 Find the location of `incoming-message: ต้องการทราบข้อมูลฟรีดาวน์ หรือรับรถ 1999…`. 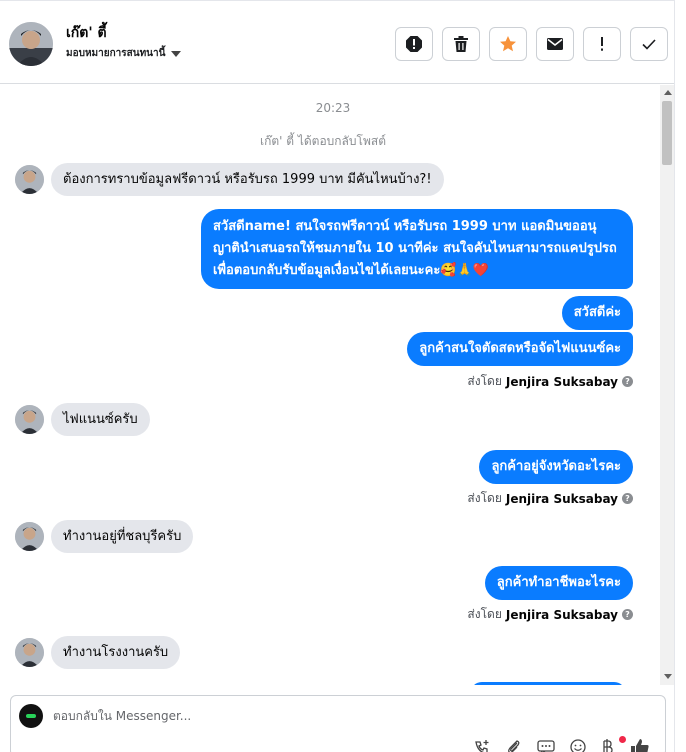

incoming-message: ต้องการทราบข้อมูลฟรีดาวน์ หรือรับรถ 1999… is located at coordinates (247, 179).